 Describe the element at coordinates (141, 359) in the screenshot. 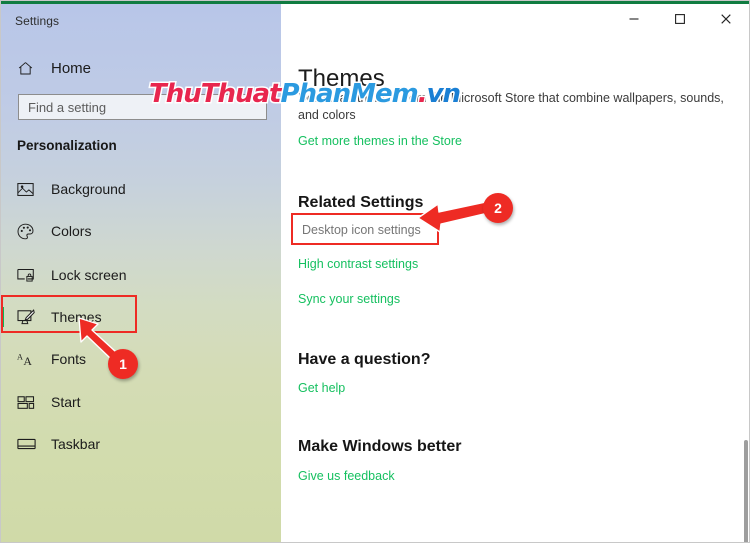

I see `sidebar-item-fonts: A A Fonts` at that location.